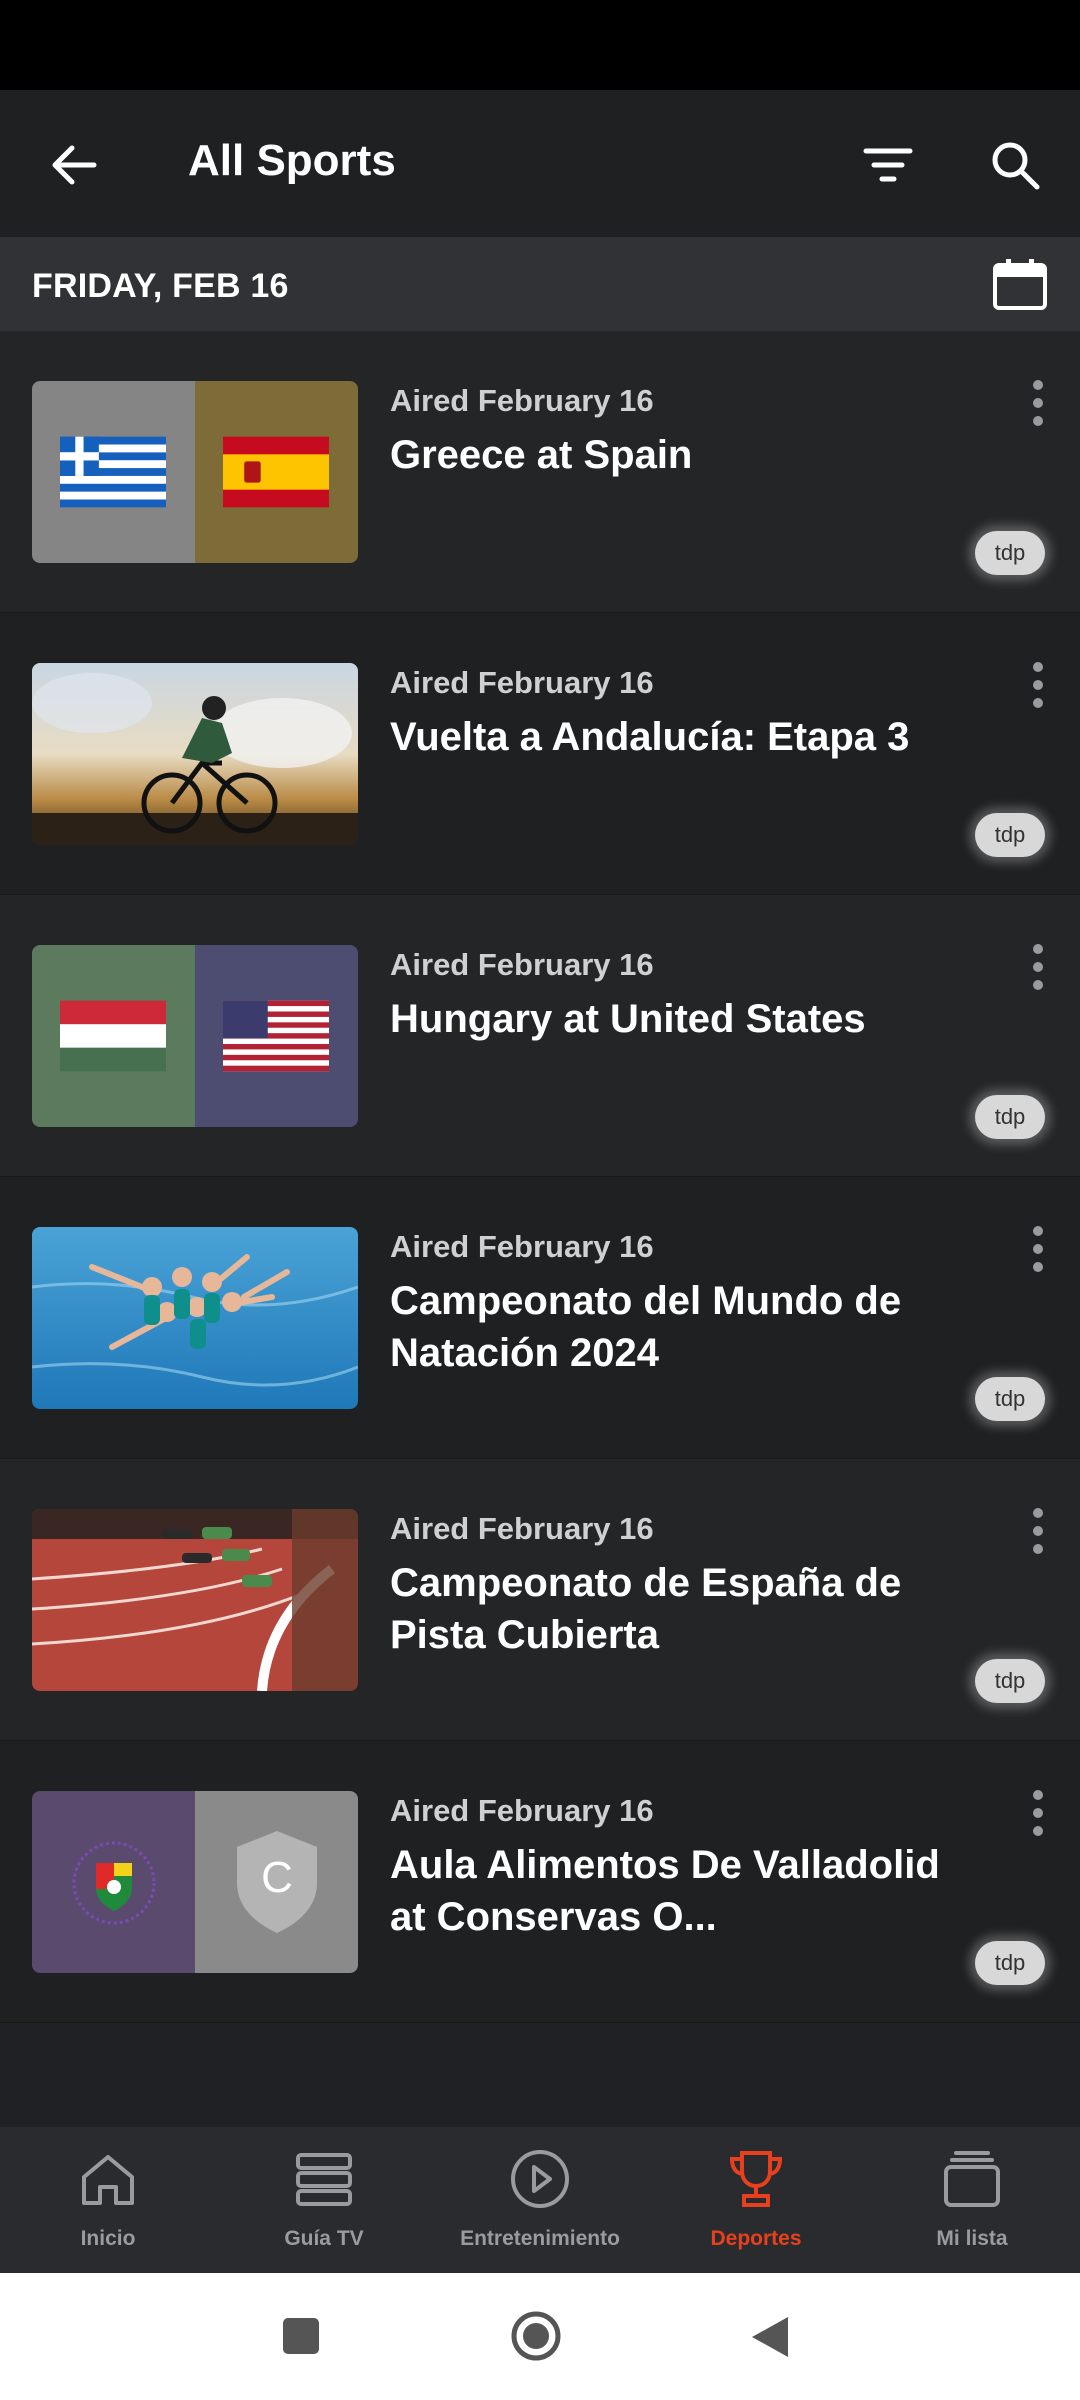 Image resolution: width=1080 pixels, height=2400 pixels. What do you see at coordinates (292, 160) in the screenshot?
I see `page-title: All Sports` at bounding box center [292, 160].